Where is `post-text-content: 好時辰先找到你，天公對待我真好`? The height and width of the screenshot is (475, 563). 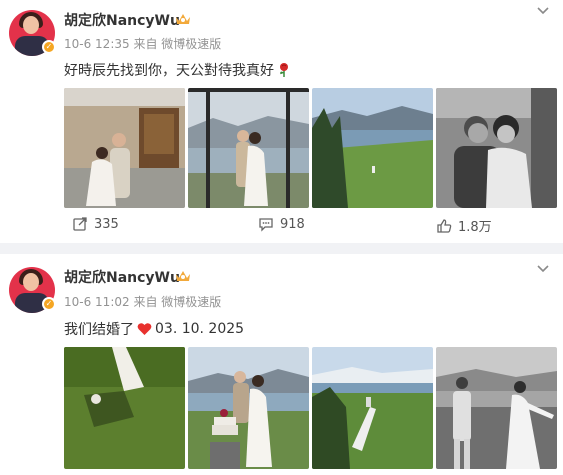 post-text-content: 好時辰先找到你，天公對待我真好 is located at coordinates (169, 71).